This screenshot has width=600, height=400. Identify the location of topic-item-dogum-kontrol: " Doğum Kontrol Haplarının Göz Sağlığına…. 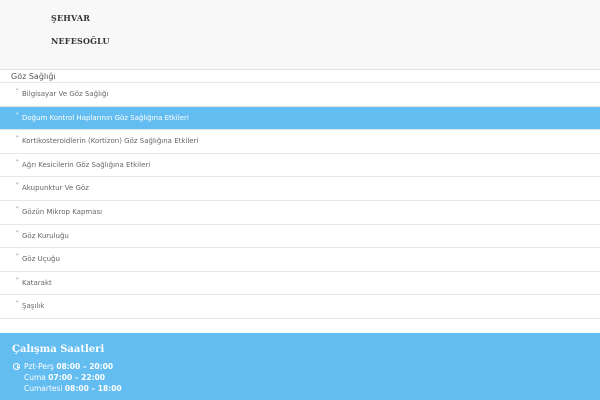
(300, 118).